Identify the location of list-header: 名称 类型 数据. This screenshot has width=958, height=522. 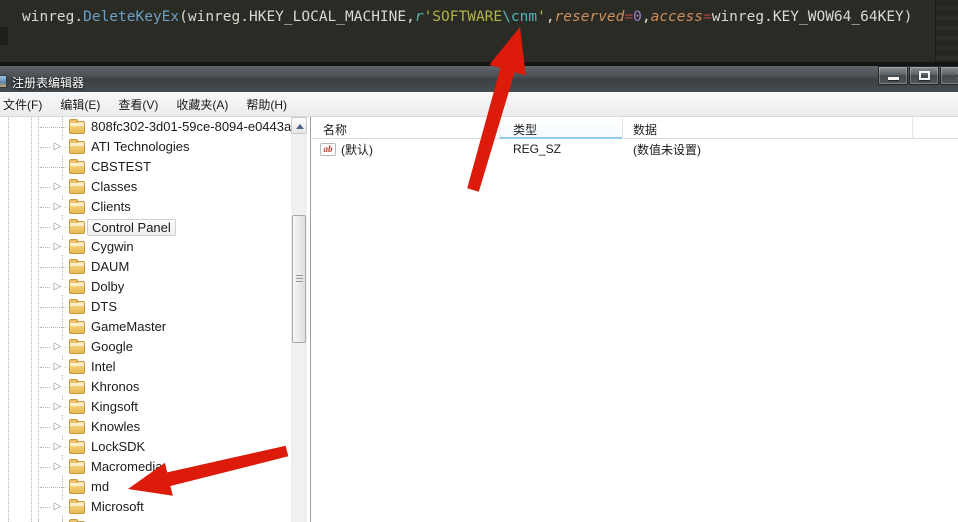
(635, 128).